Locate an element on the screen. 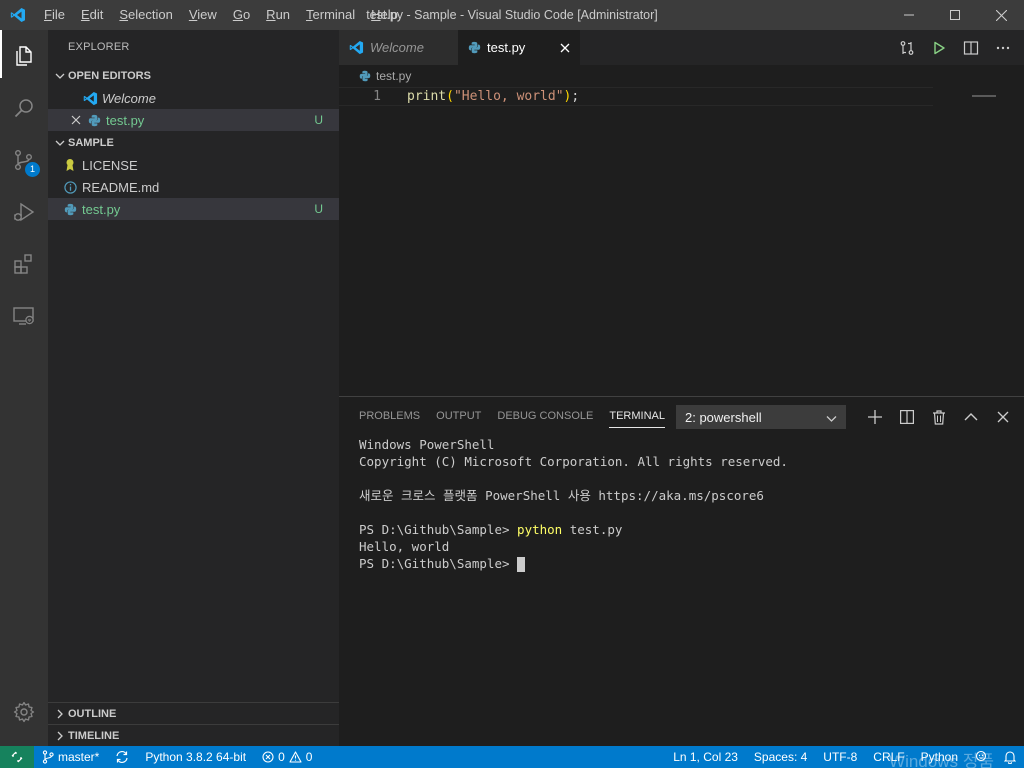  chevron-up-icon is located at coordinates (971, 417).